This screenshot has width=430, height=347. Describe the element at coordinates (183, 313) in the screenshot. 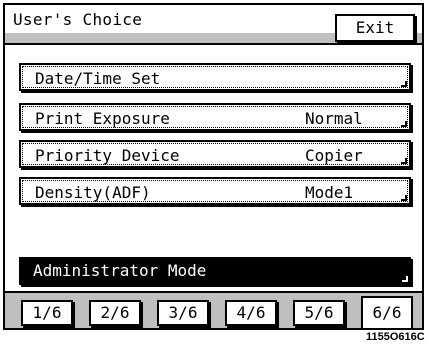

I see `tab-page-3: 3/6` at that location.